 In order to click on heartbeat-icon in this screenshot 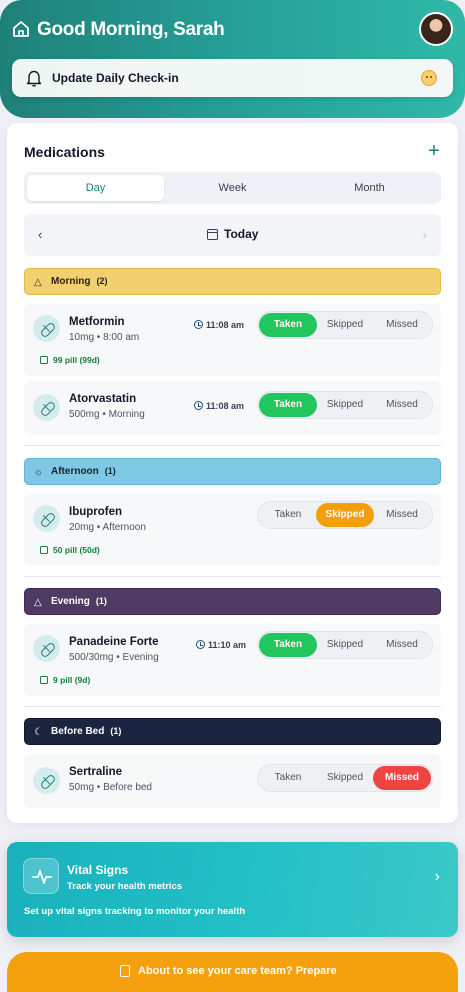, I will do `click(41, 876)`.